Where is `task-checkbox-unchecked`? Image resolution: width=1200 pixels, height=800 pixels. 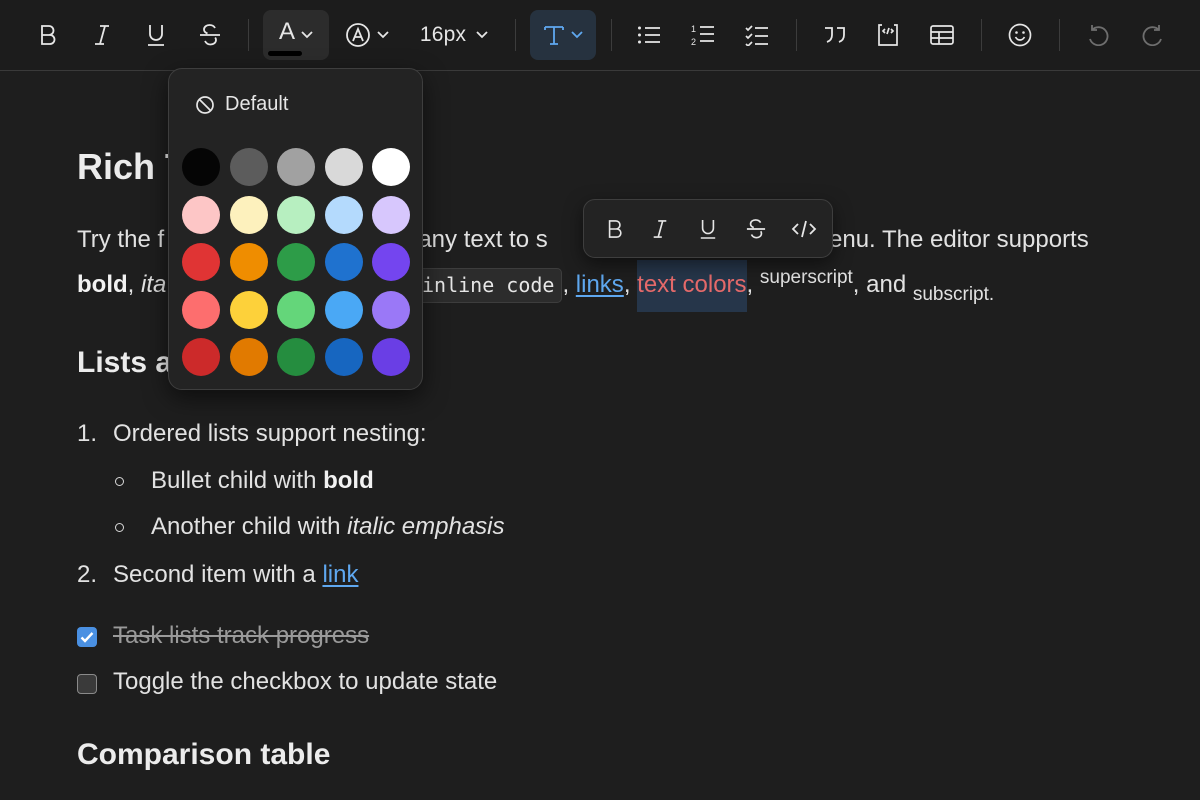
task-checkbox-unchecked is located at coordinates (87, 684).